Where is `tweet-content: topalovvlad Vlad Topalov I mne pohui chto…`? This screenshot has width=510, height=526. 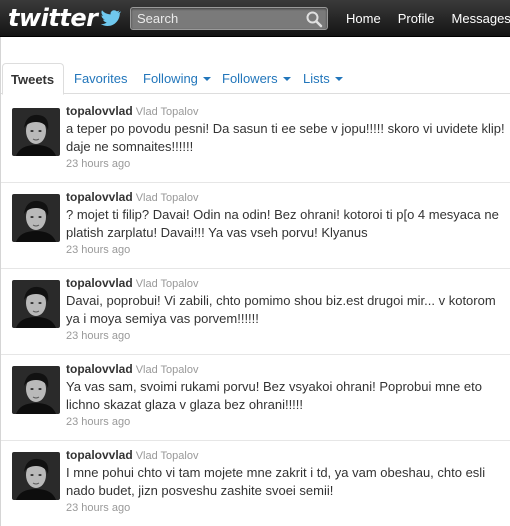
tweet-content: topalovvlad Vlad Topalov I mne pohui chto… is located at coordinates (286, 481).